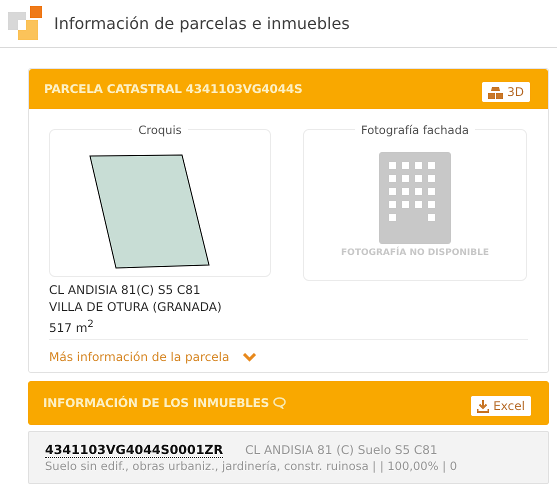 The height and width of the screenshot is (491, 557). What do you see at coordinates (134, 450) in the screenshot?
I see `property-reference-link: 4341103VG4044S0001ZR` at bounding box center [134, 450].